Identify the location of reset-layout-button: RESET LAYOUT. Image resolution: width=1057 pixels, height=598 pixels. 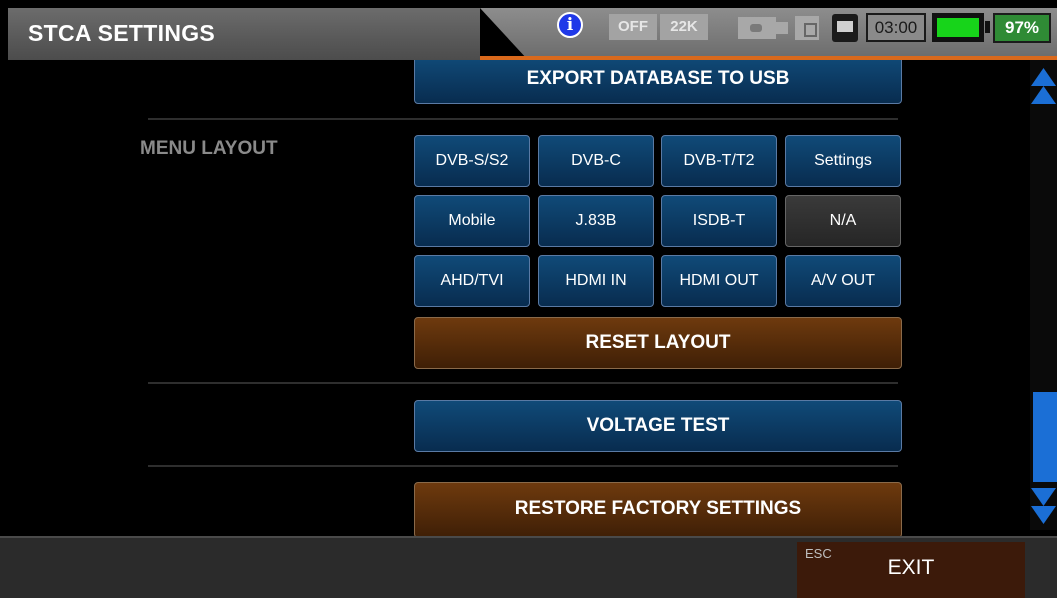
(658, 343).